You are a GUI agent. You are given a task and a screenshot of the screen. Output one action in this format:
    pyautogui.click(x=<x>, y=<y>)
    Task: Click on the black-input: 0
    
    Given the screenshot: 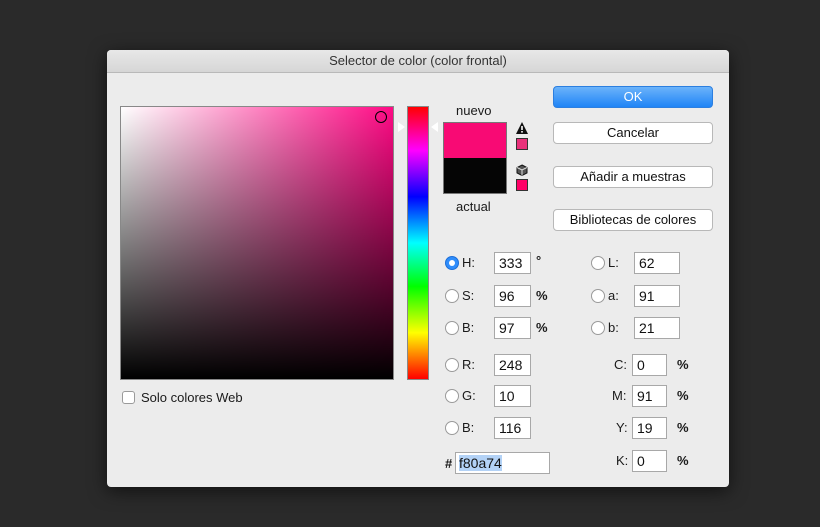 What is the action you would take?
    pyautogui.click(x=649, y=461)
    